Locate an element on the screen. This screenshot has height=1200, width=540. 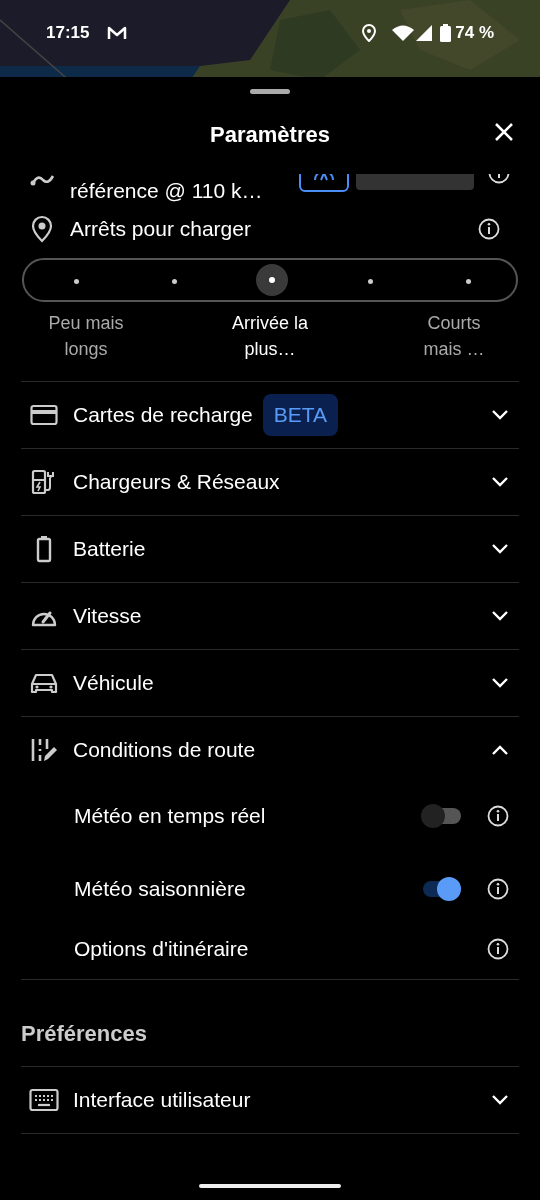
route-icon is located at coordinates (43, 180).